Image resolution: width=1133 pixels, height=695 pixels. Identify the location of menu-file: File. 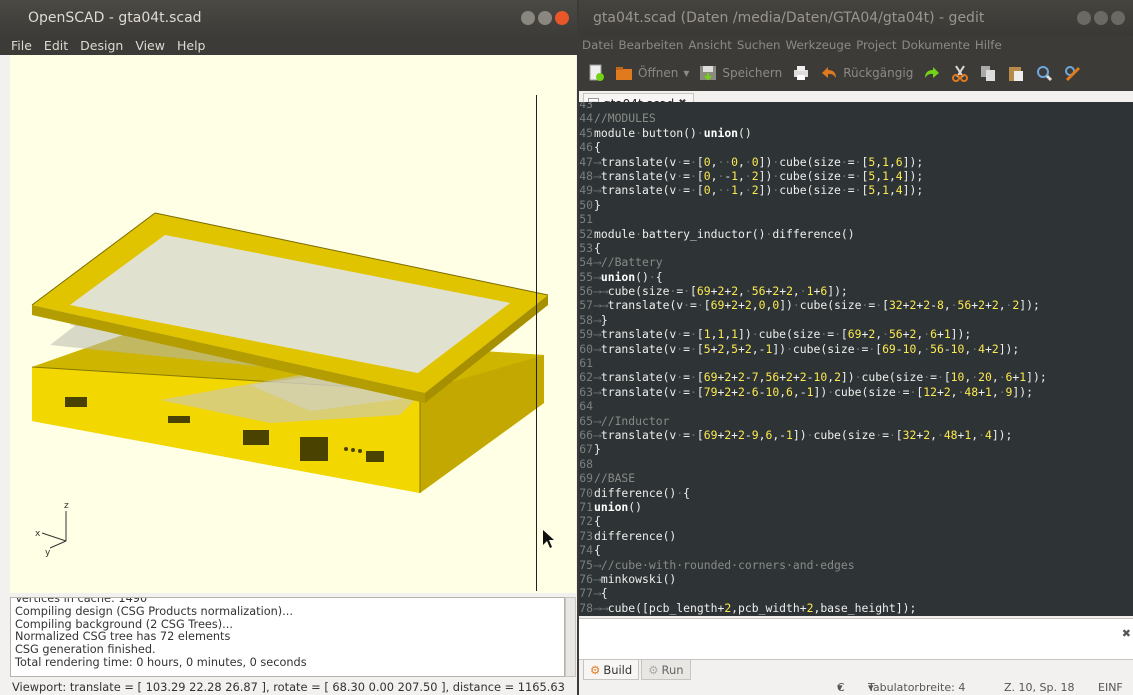
(21, 45).